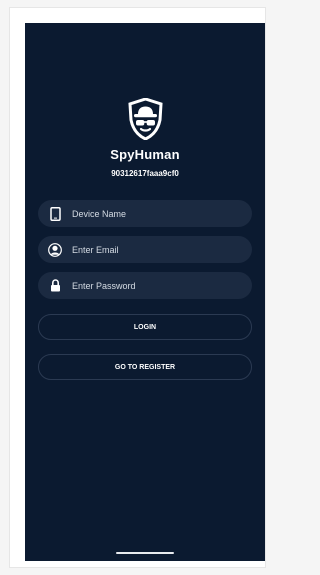  I want to click on spyhuman-logo-icon, so click(145, 119).